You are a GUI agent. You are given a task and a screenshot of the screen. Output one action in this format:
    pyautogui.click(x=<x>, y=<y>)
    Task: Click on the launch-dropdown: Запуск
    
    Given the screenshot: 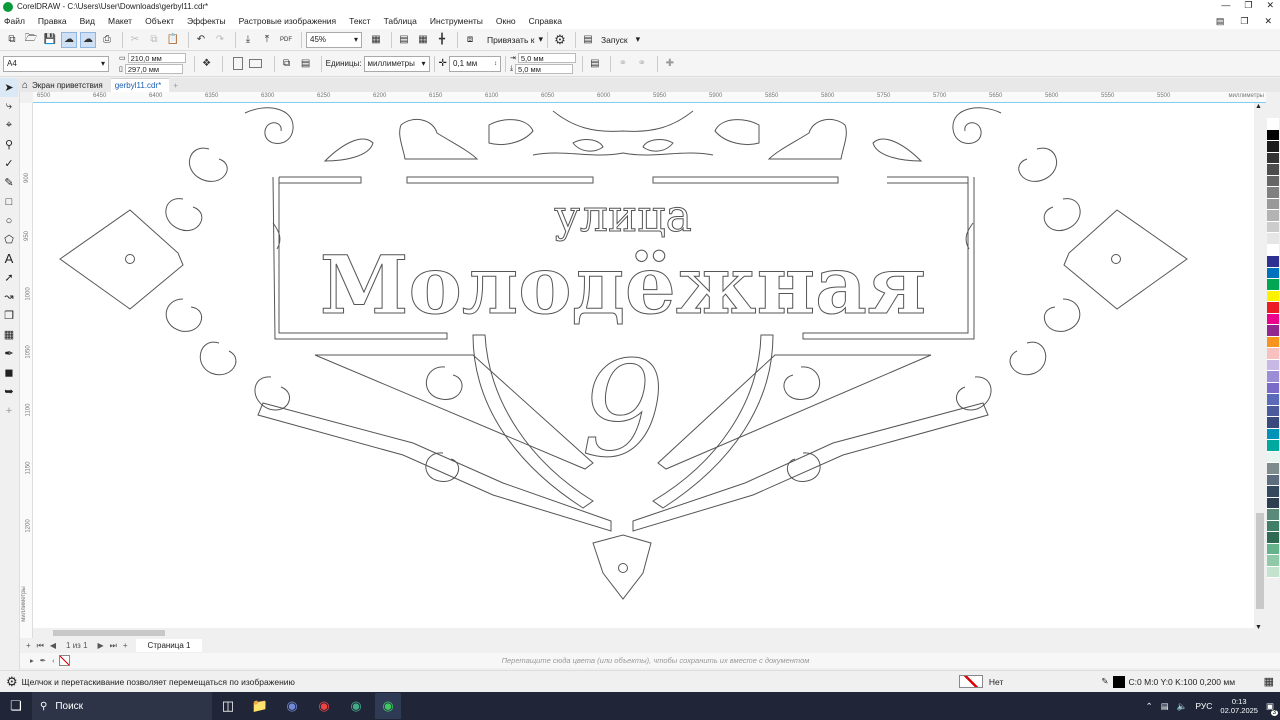 What is the action you would take?
    pyautogui.click(x=614, y=40)
    